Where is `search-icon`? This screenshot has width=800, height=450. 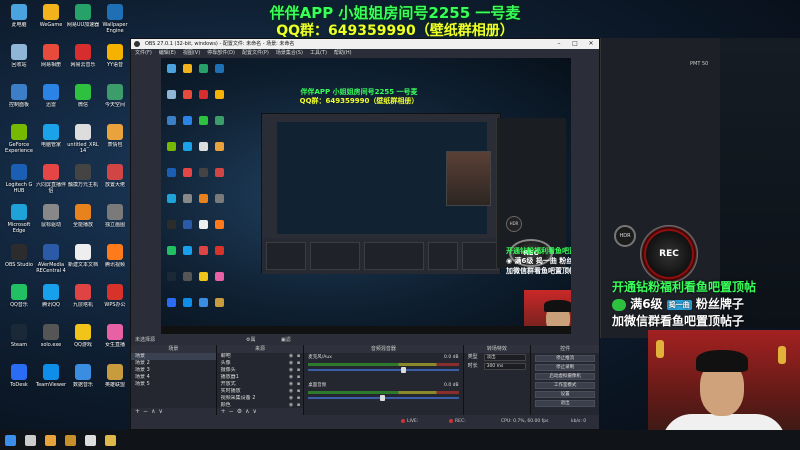 search-icon is located at coordinates (30, 440).